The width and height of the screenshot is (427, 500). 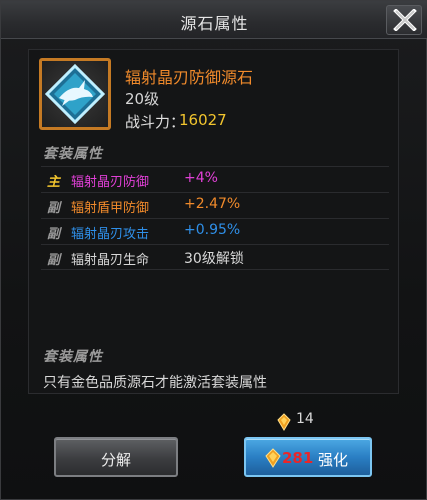 I want to click on attribute-row: 副 辐射盾甲防御 +2.47%, so click(x=215, y=205).